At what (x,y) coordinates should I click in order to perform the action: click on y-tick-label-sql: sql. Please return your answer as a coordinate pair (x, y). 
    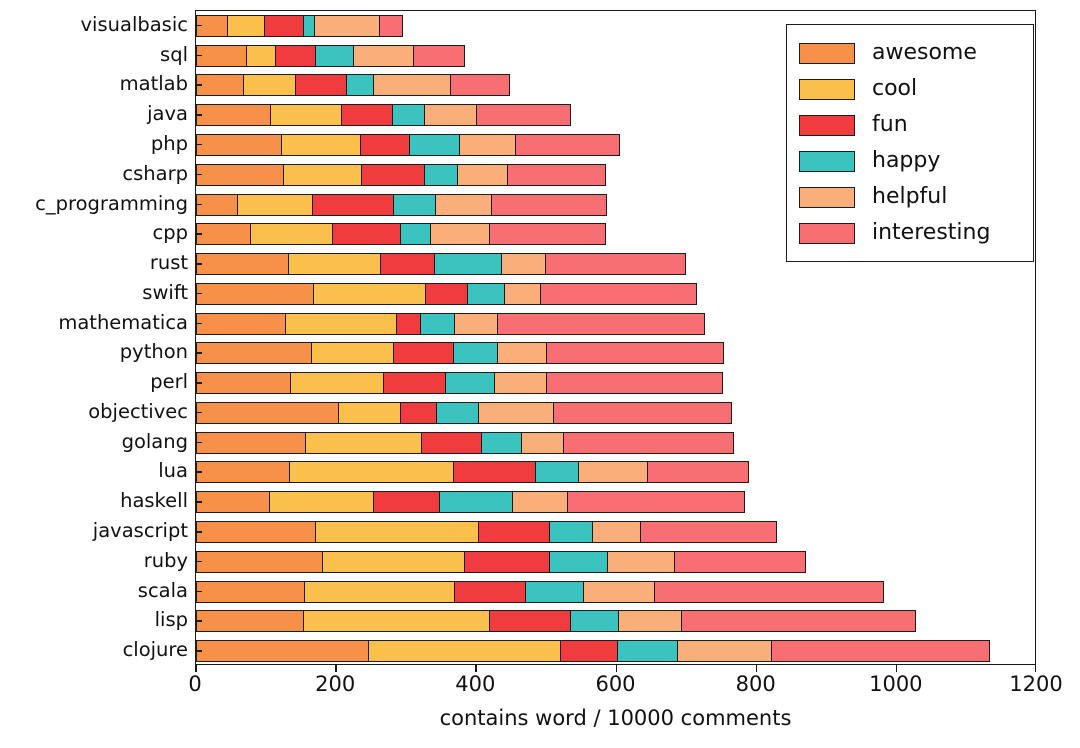
    Looking at the image, I should click on (174, 54).